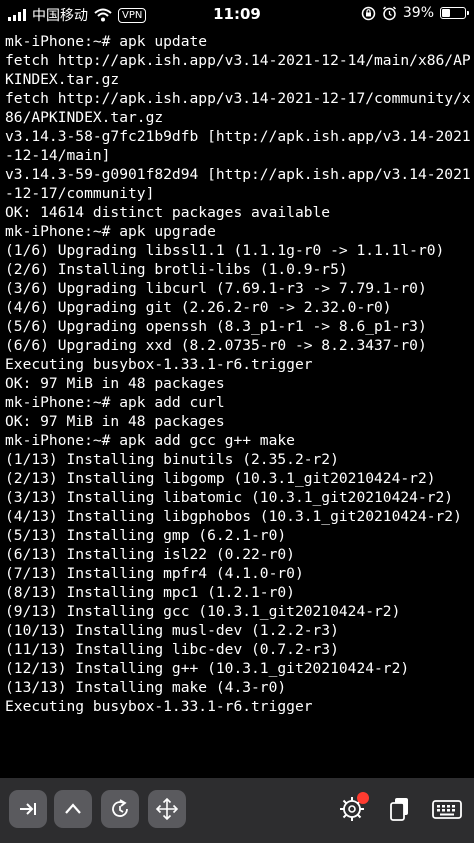 Image resolution: width=474 pixels, height=843 pixels. I want to click on terminal-line: (1/13) Installing binutils (2.35.2-r2), so click(172, 459).